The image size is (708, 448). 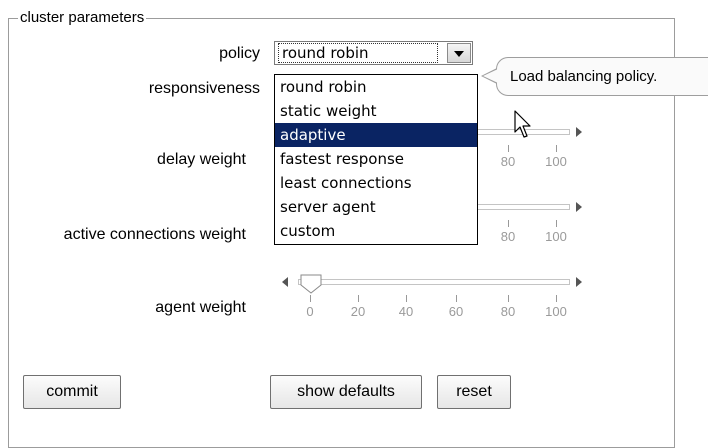 I want to click on fieldset-legend: cluster parameters, so click(x=82, y=18).